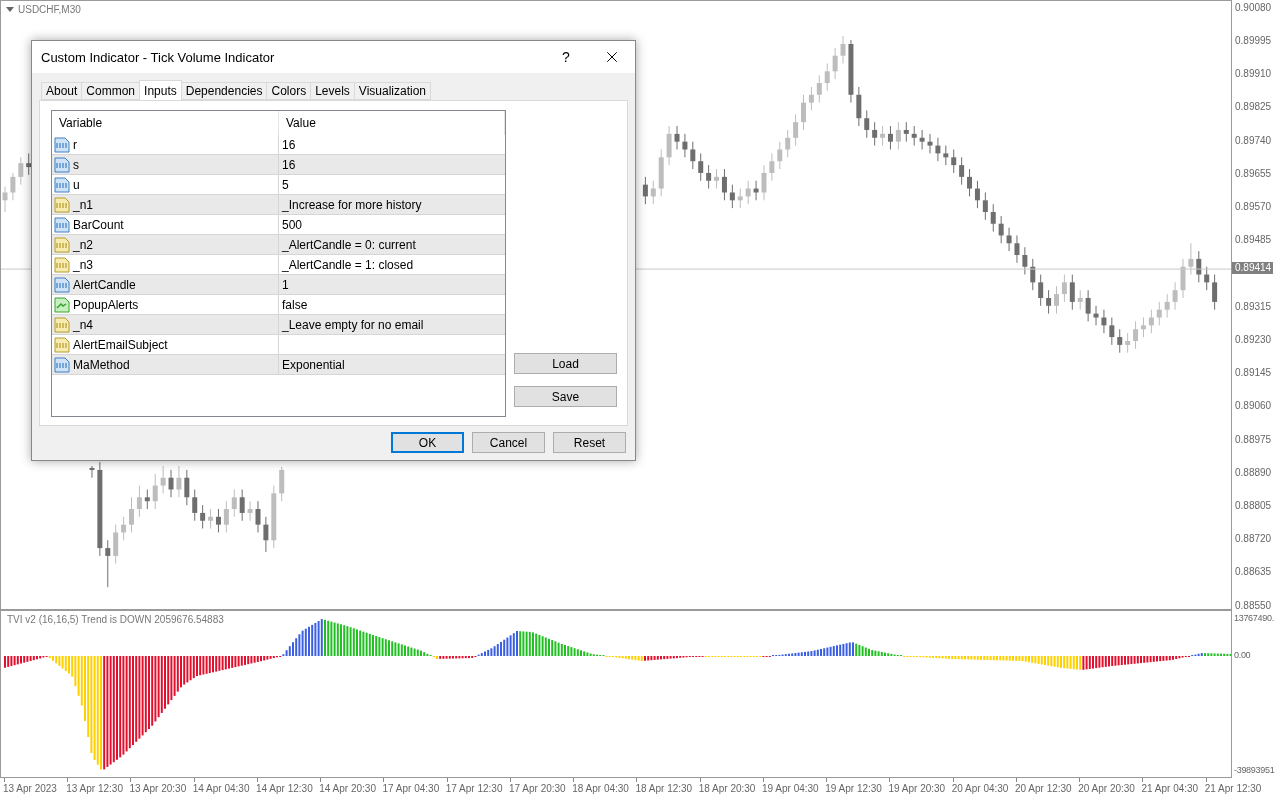 The image size is (1280, 800). I want to click on price-label: 0.89570, so click(1253, 207).